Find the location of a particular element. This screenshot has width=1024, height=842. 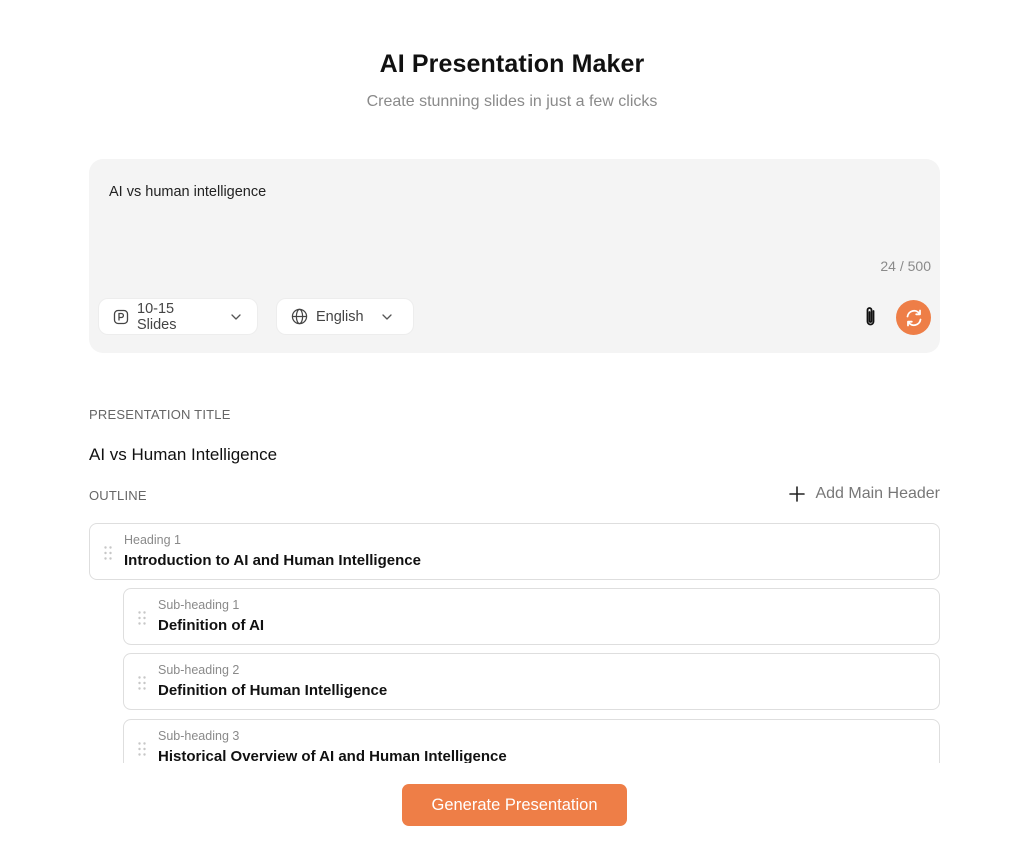

language-dropdown: English is located at coordinates (345, 316).